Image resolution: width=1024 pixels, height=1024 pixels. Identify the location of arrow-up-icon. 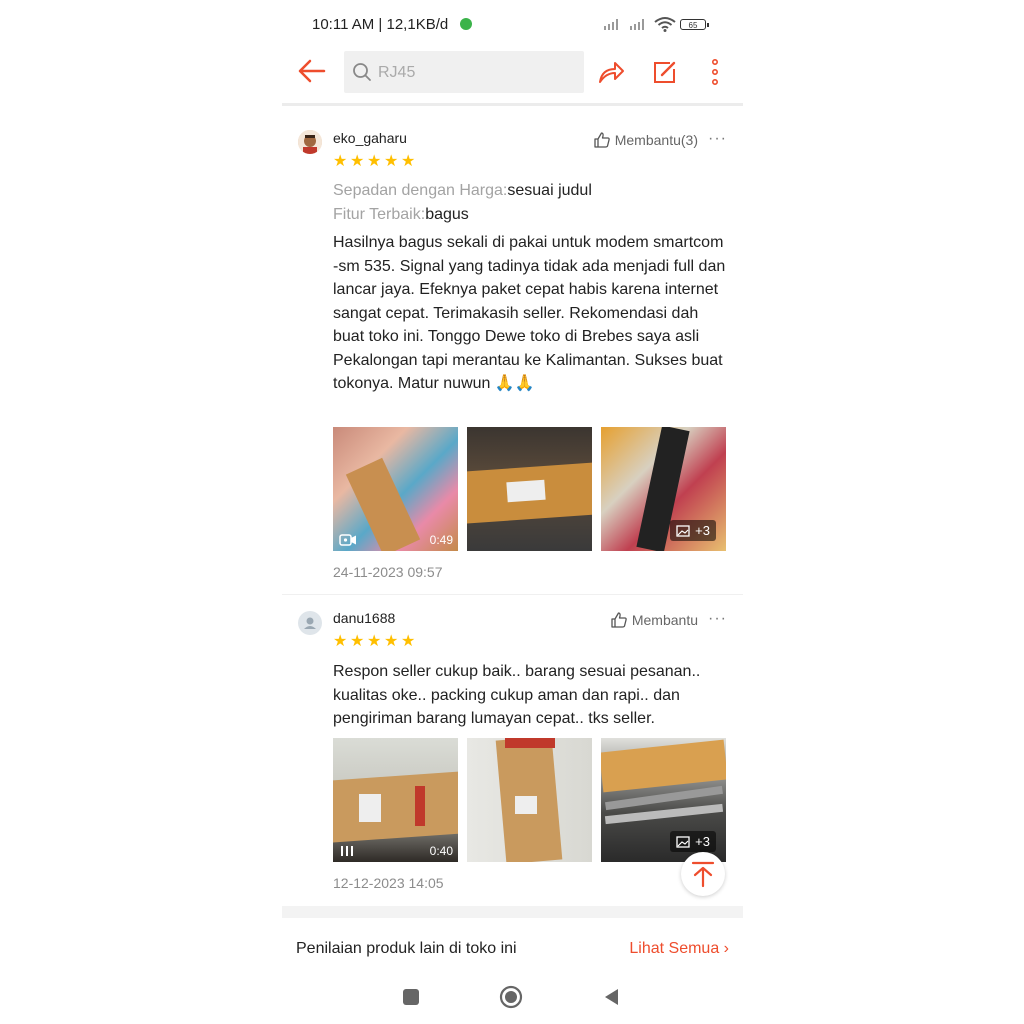
(703, 874).